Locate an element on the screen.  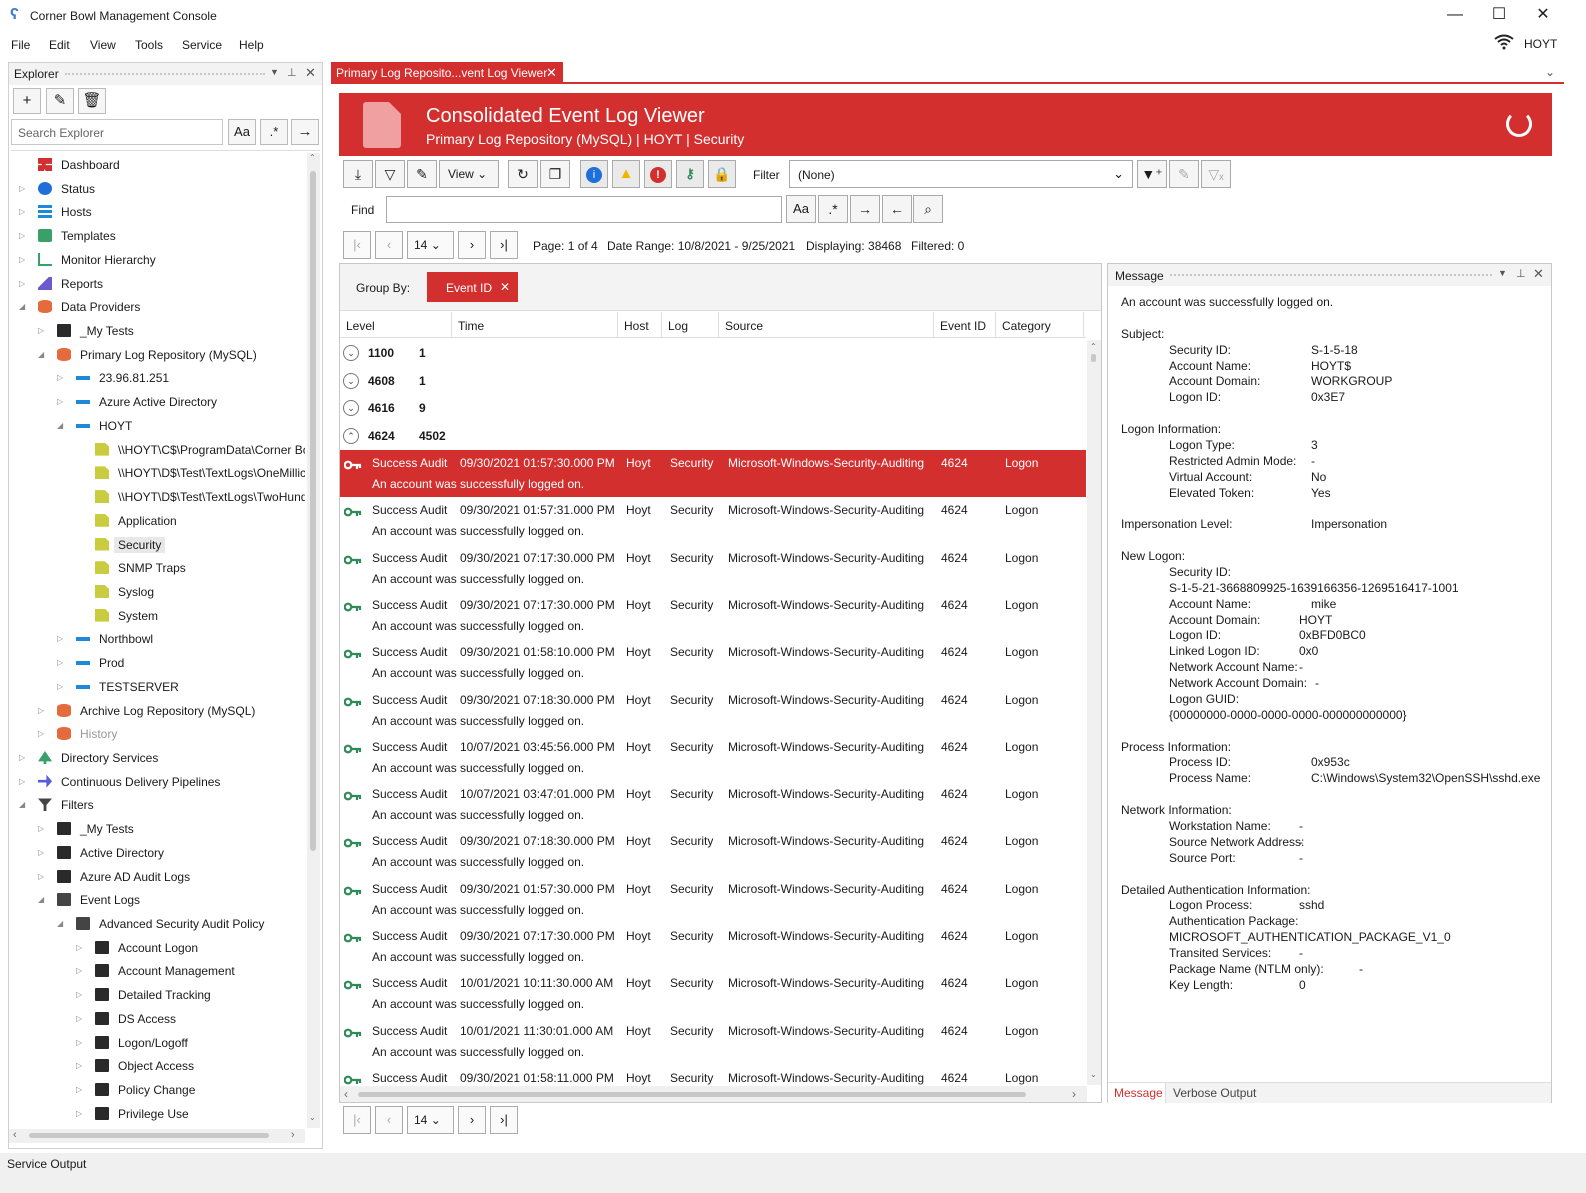
tree-item: ▷ Policy Change is located at coordinates (157, 1090).